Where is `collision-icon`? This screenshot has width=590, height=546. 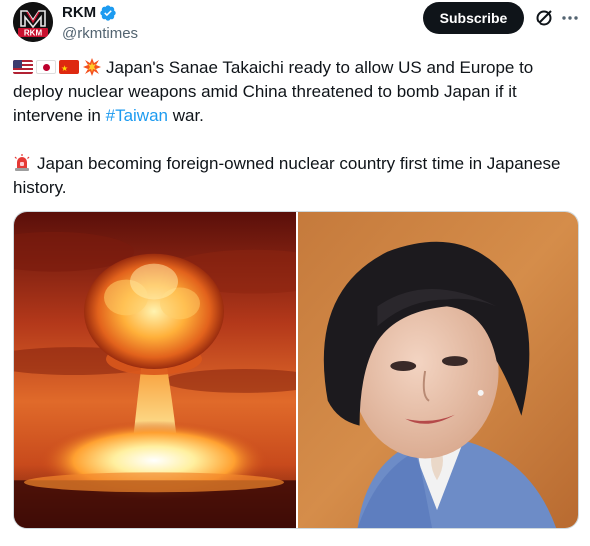 collision-icon is located at coordinates (92, 67).